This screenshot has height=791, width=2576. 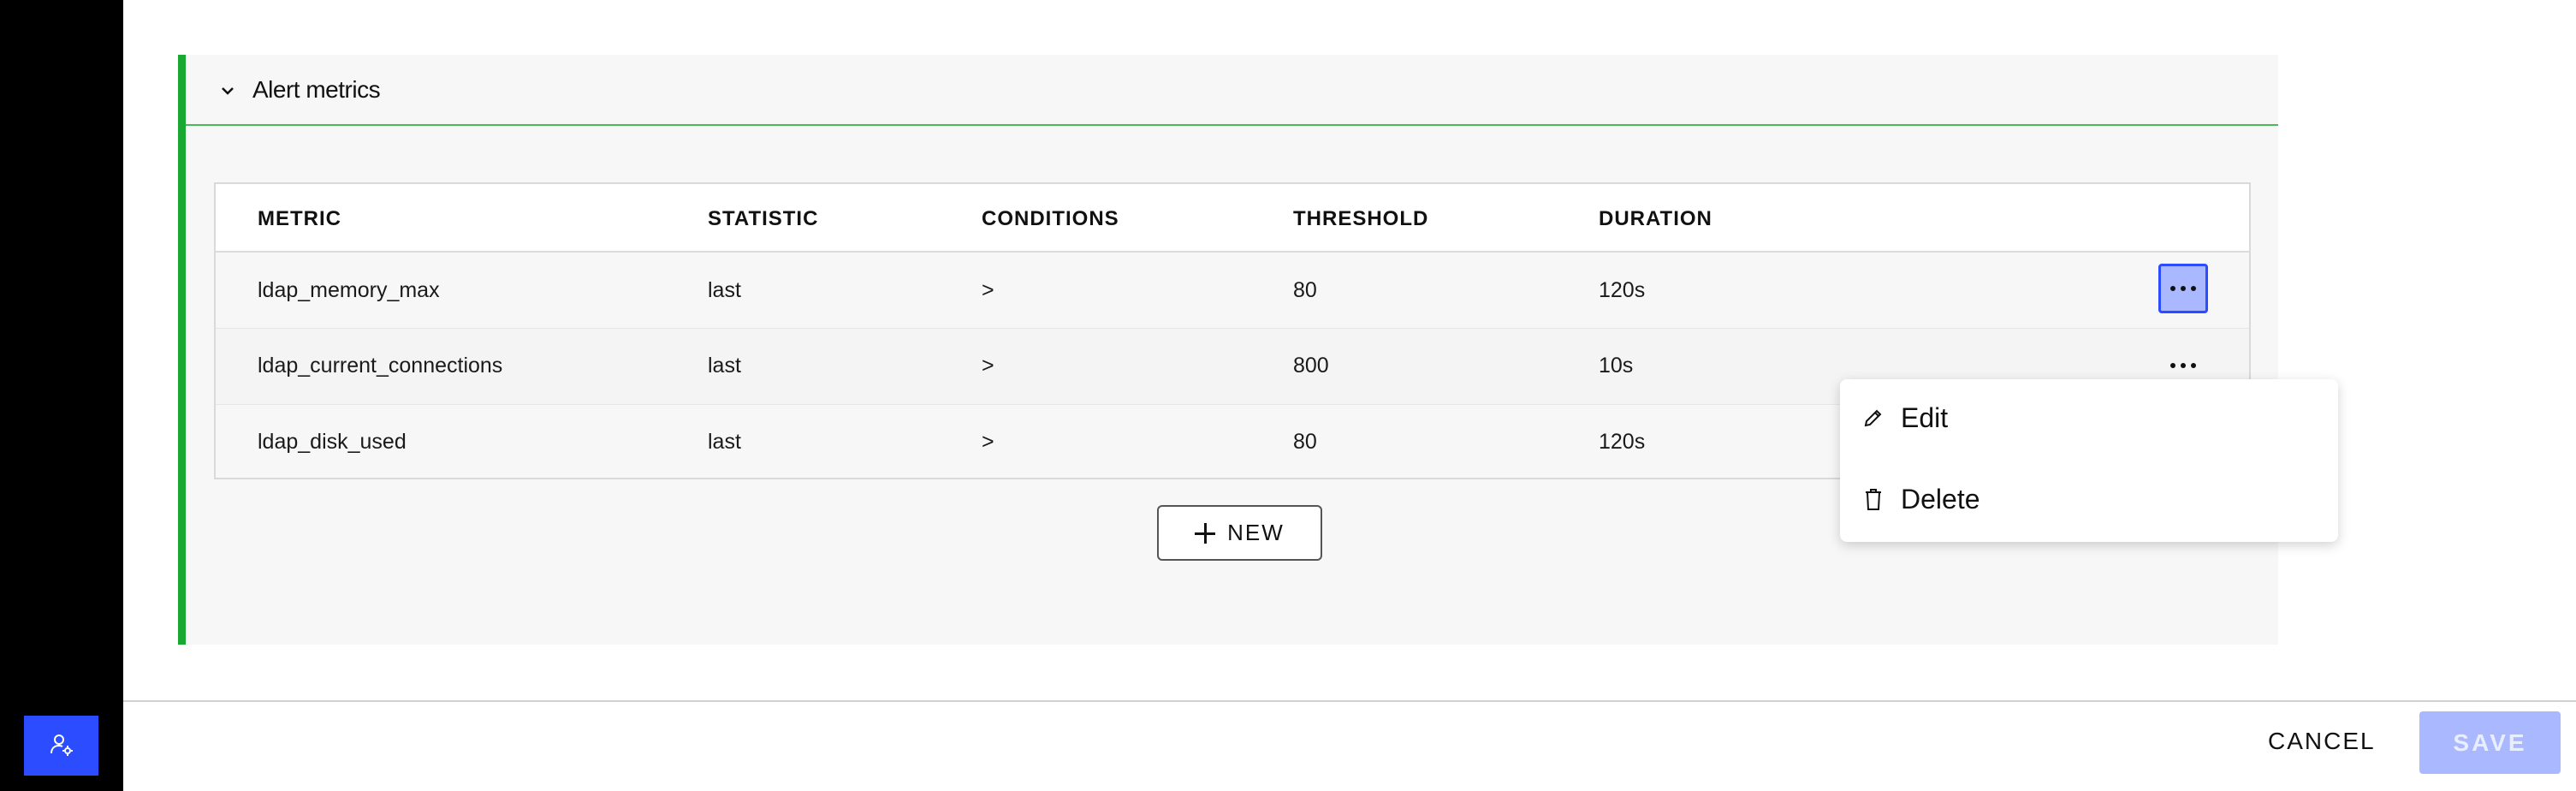 I want to click on panel-header: Alert metrics, so click(x=1232, y=91).